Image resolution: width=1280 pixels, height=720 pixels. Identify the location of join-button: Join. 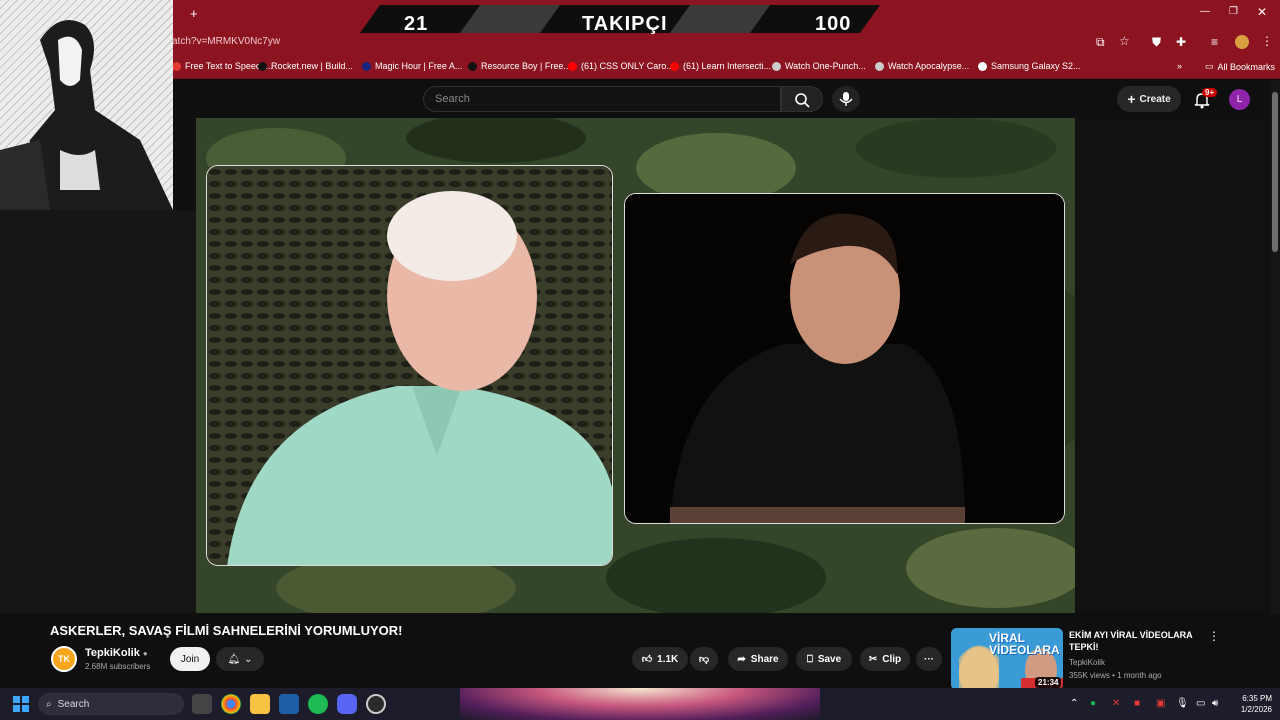
(190, 659).